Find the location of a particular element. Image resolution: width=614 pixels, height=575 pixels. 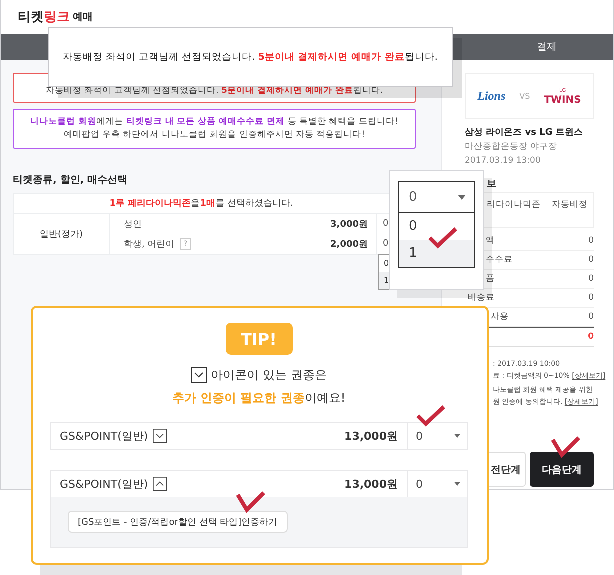

club-notice: 니나노클럽 회원에게는 티켓링크 내 모든 상품 예매수수료 면제 등 특별한 혜택을 드립니다! 예매팝업 우측 하단에서 니나노클럽 회원을 인증해주시면 자동 적용됩니다! is located at coordinates (214, 129).